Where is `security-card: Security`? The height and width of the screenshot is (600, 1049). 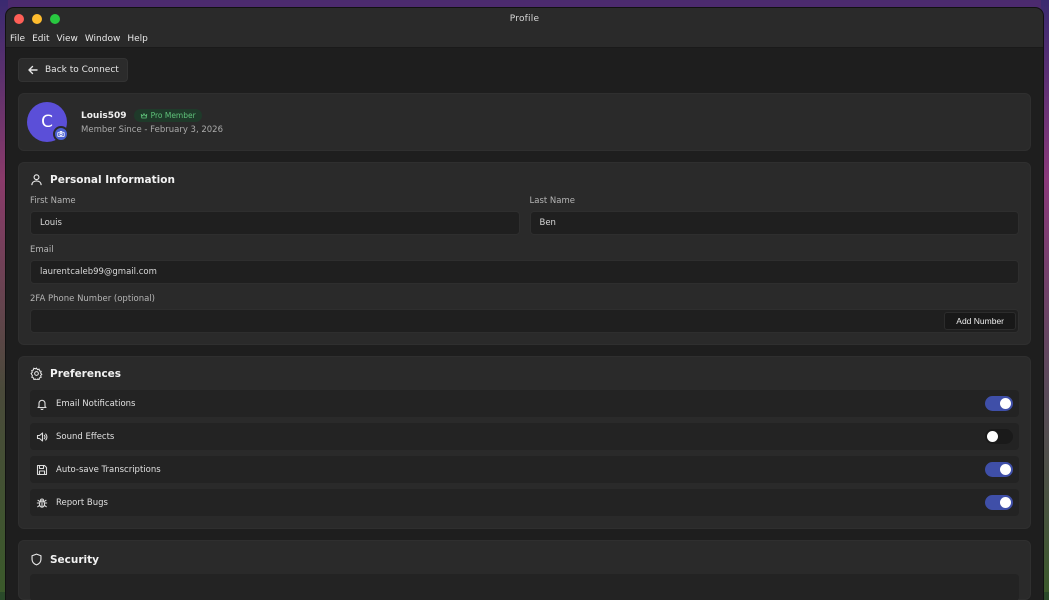
security-card: Security is located at coordinates (524, 570).